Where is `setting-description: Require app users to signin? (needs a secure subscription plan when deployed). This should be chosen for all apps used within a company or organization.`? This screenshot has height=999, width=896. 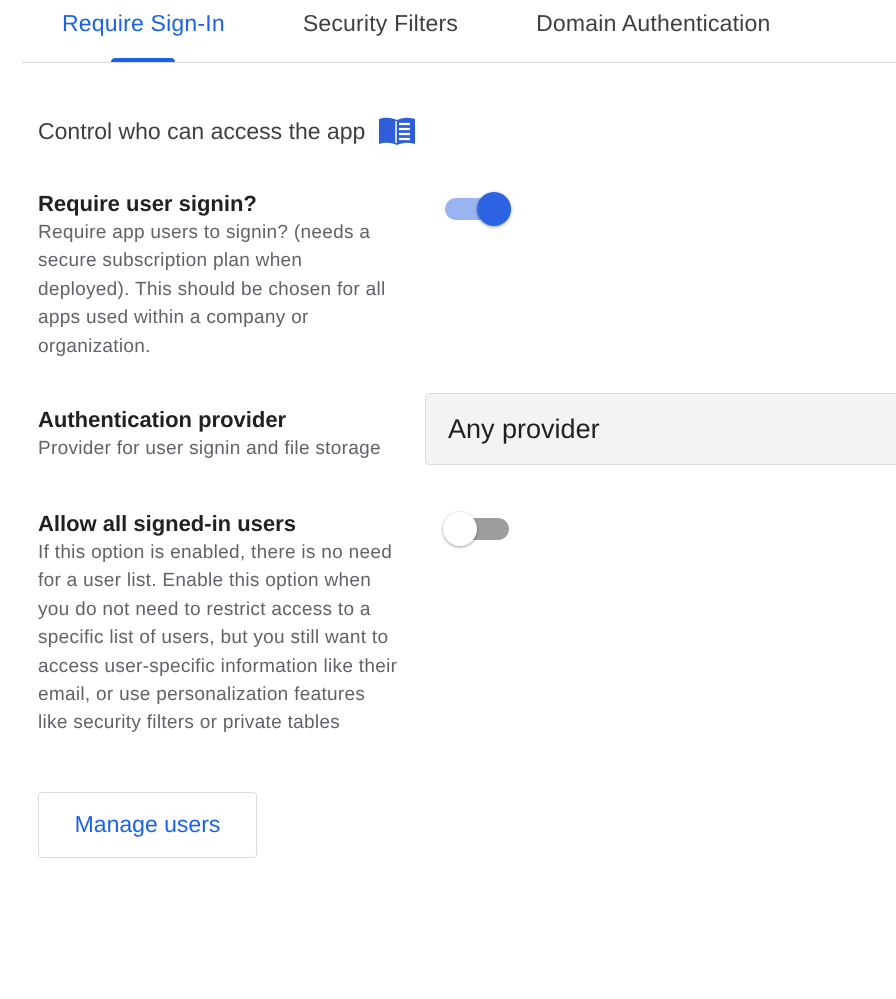
setting-description: Require app users to signin? (needs a secure subscription plan when deployed). This should be chosen for all apps used within a company or organization. is located at coordinates (212, 290).